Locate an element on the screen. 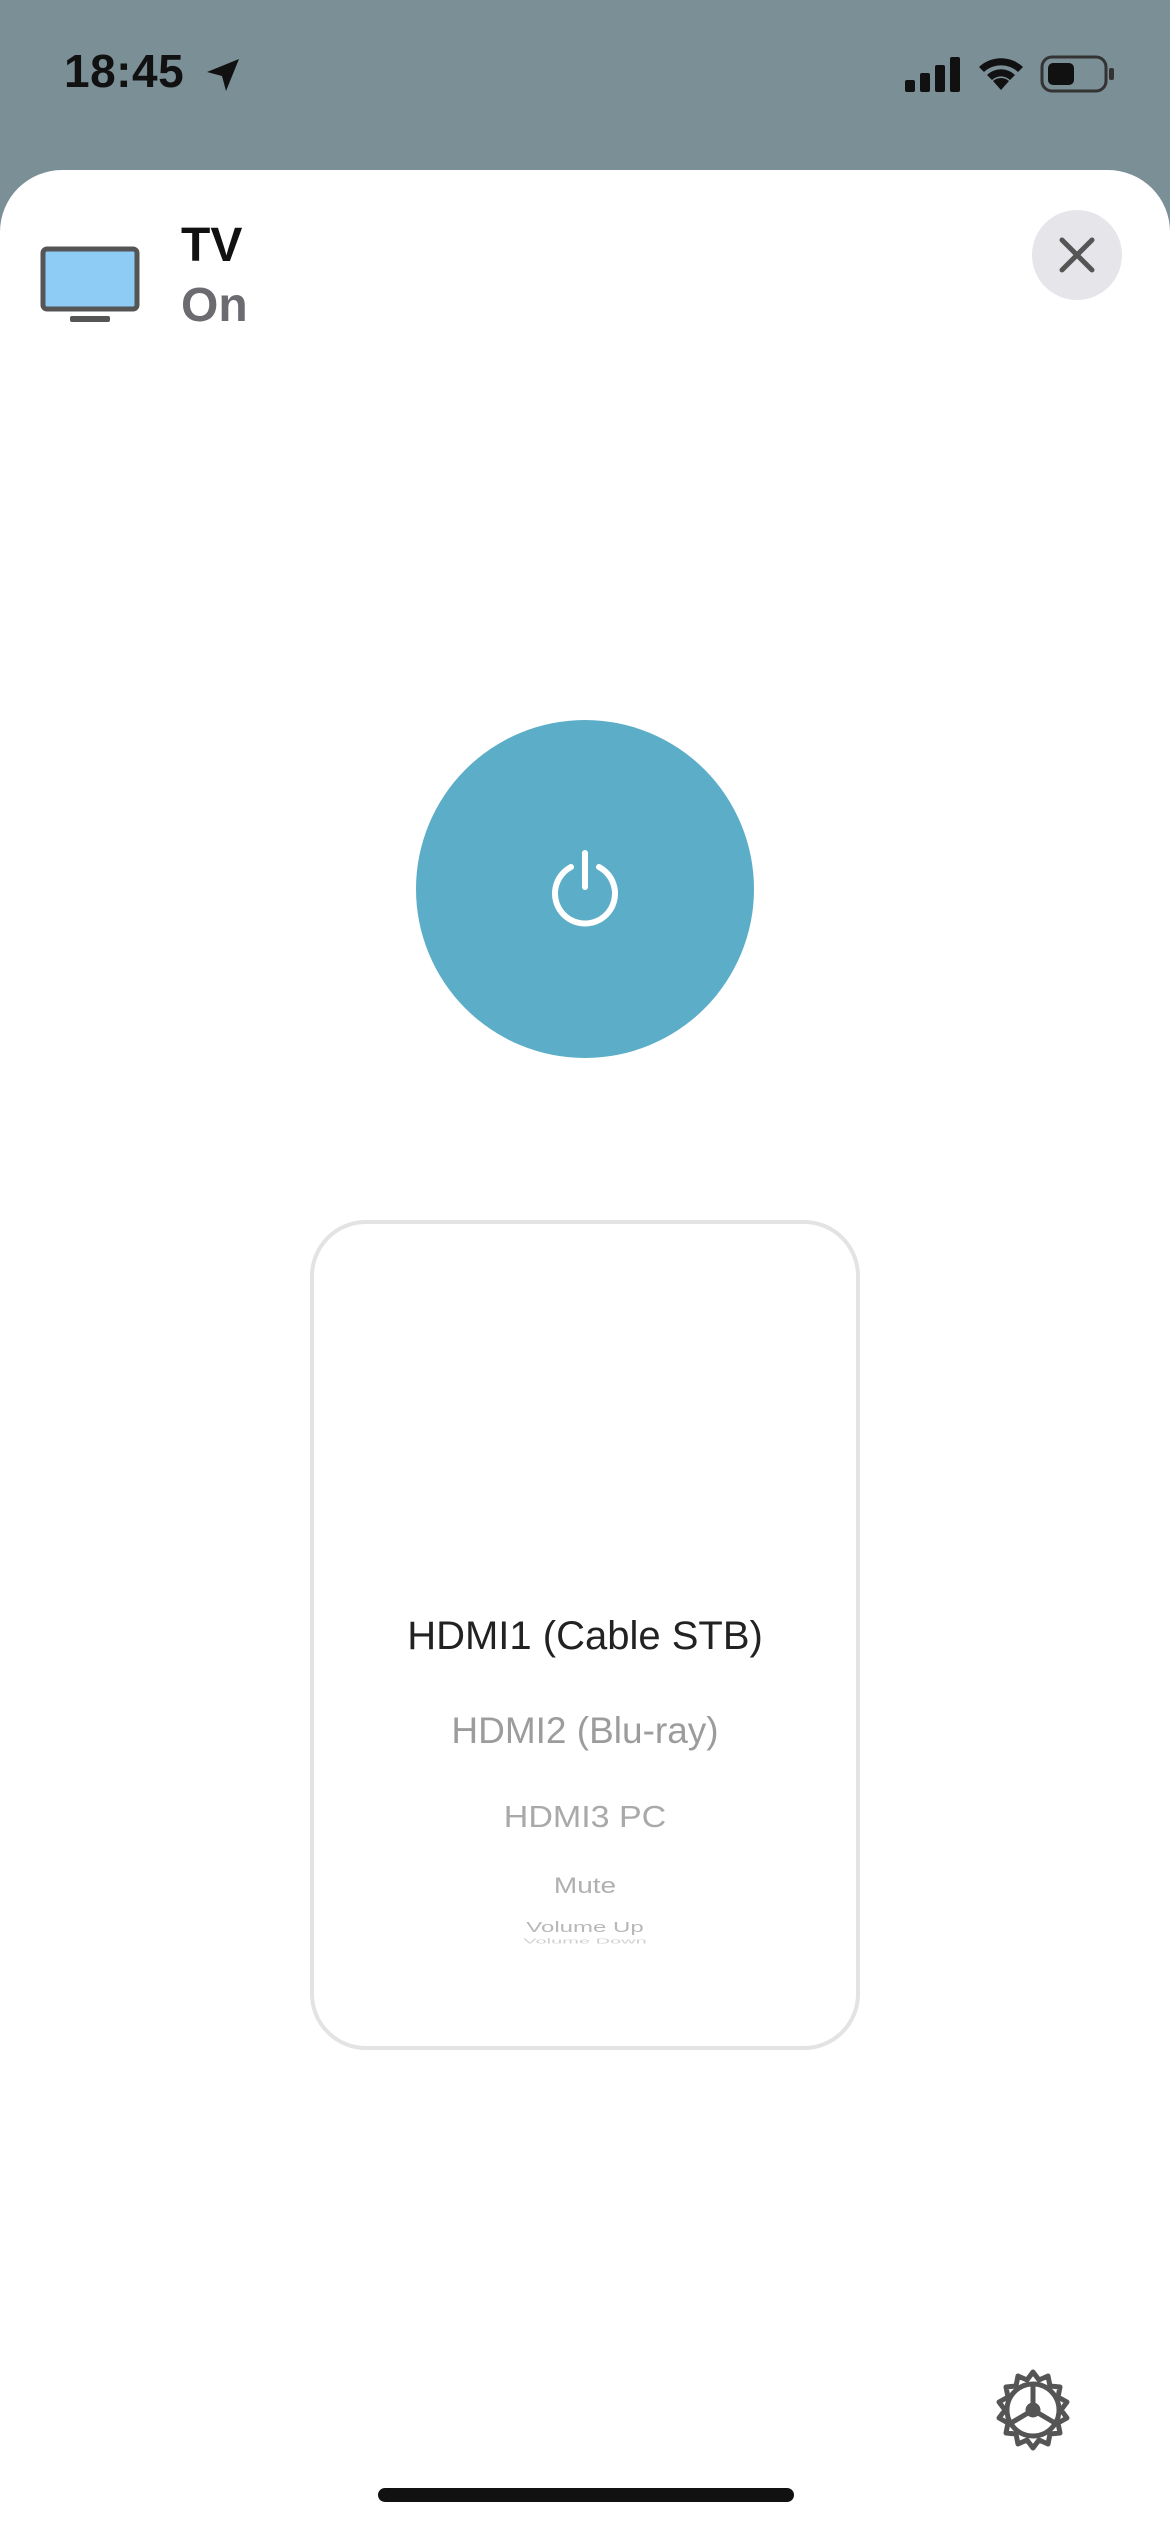 This screenshot has height=2532, width=1170. cellular-signal-icon is located at coordinates (932, 74).